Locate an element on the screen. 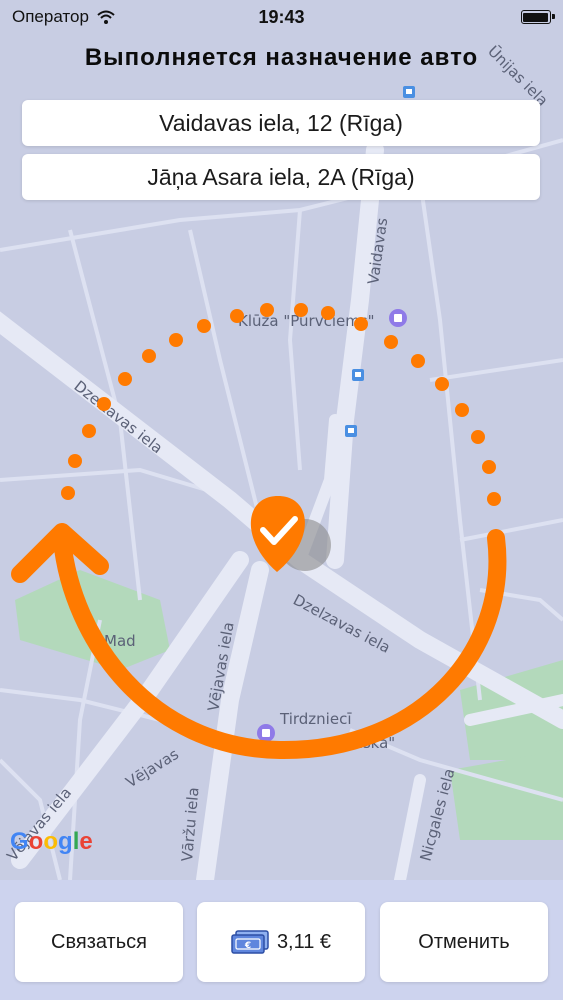 This screenshot has height=1000, width=563. battery-icon is located at coordinates (537, 17).